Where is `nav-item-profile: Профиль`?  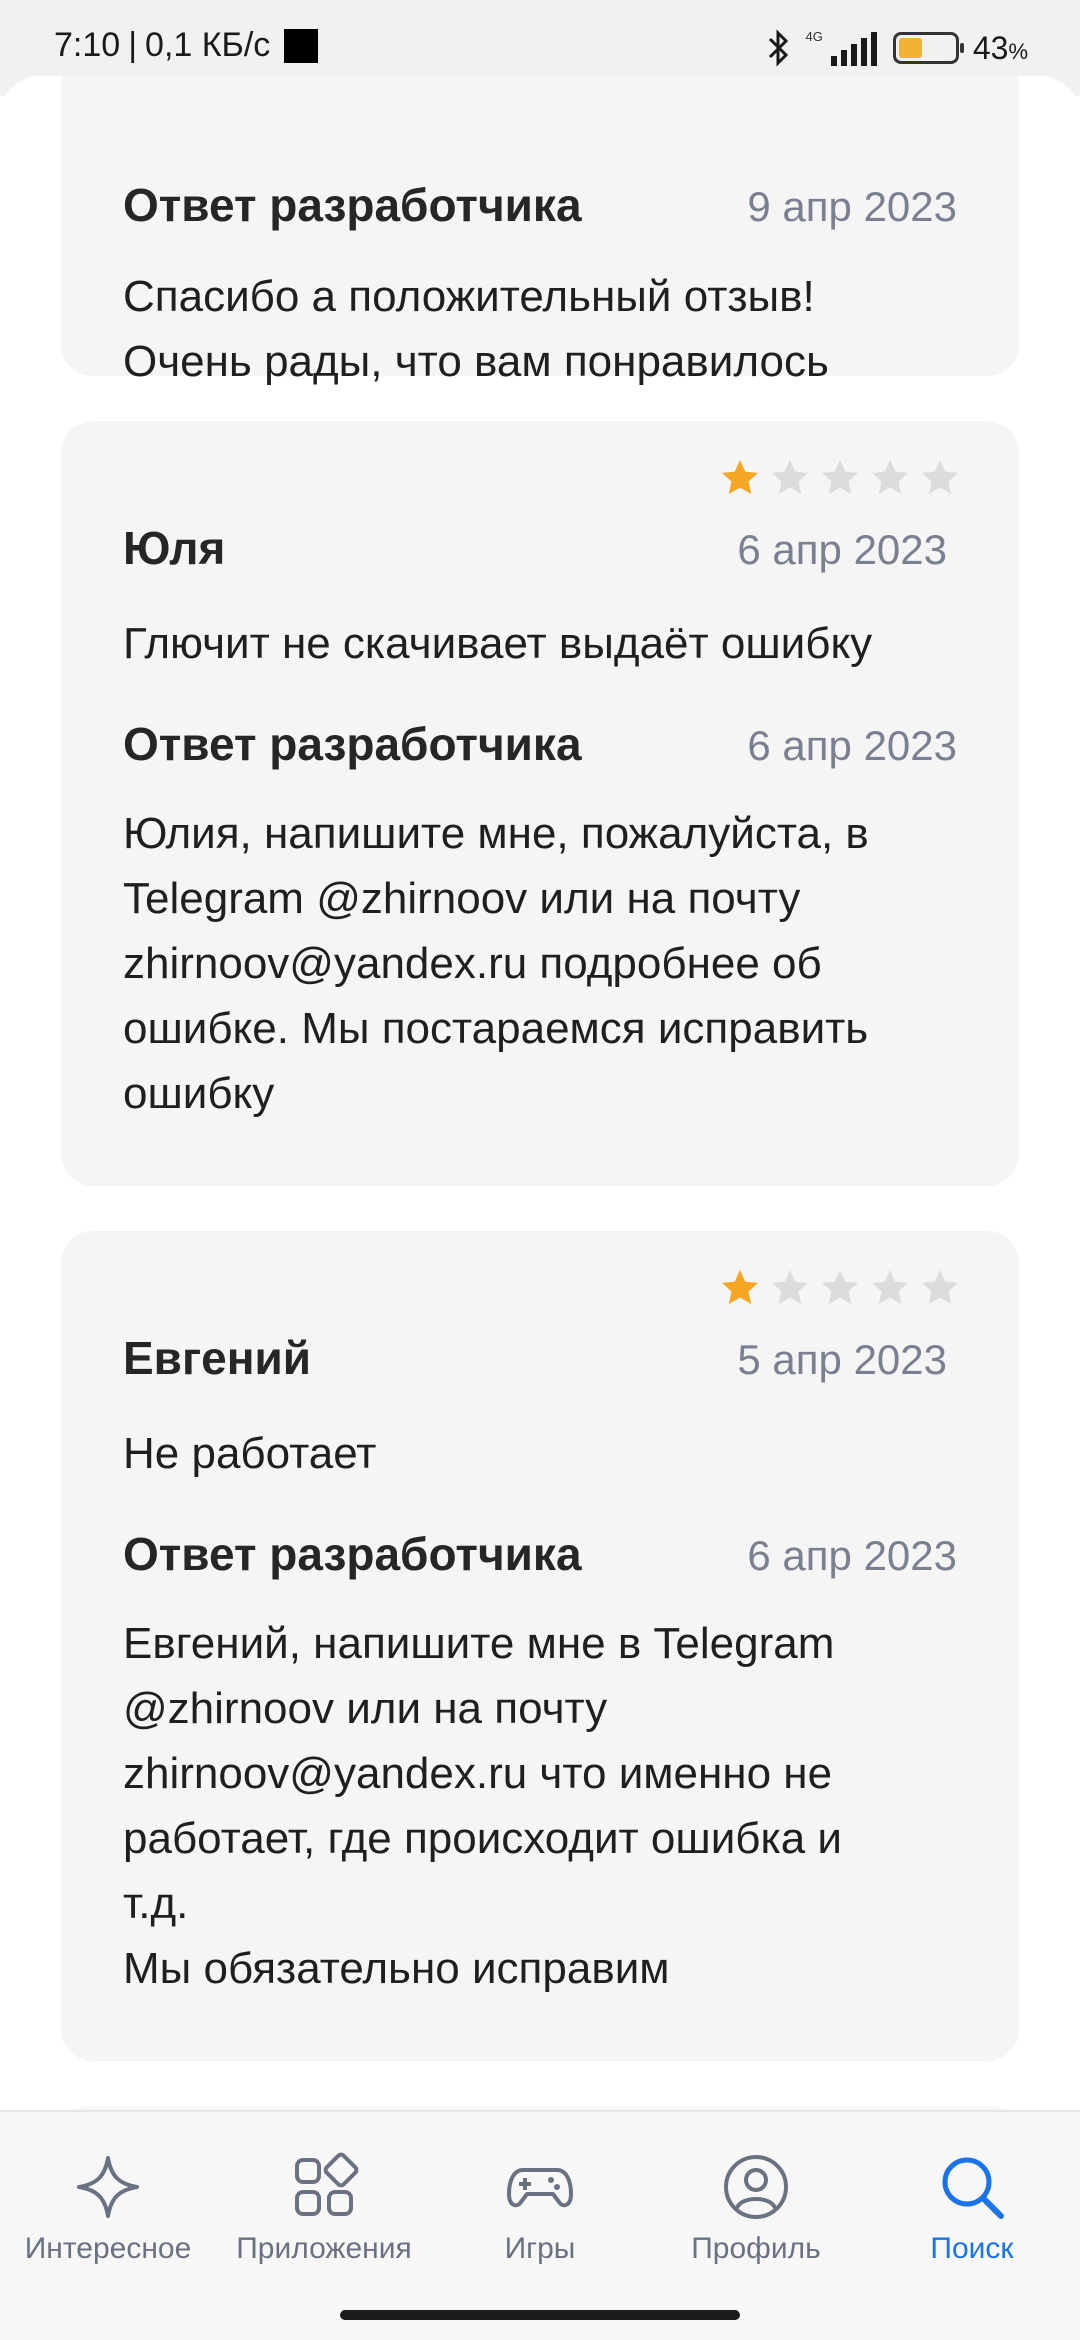 nav-item-profile: Профиль is located at coordinates (756, 2209).